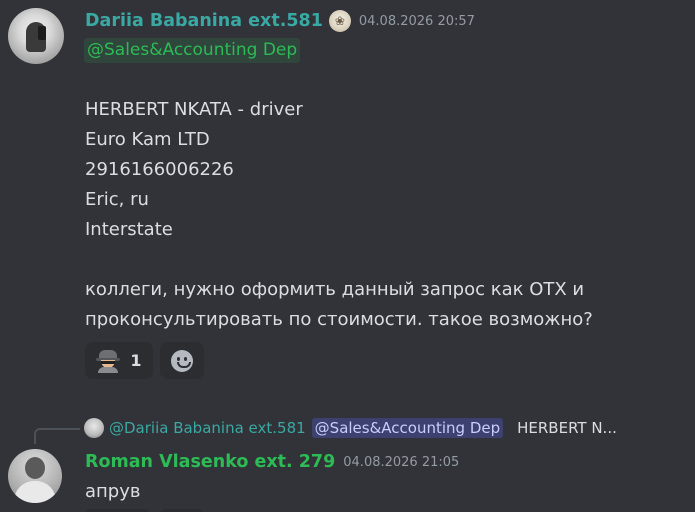 The width and height of the screenshot is (695, 512). What do you see at coordinates (35, 468) in the screenshot?
I see `avatar-head` at bounding box center [35, 468].